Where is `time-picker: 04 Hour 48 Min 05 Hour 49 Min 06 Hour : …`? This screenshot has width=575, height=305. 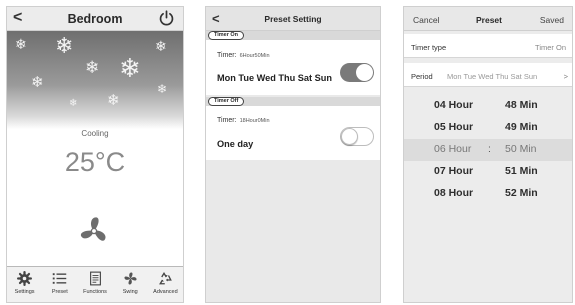
time-picker: 04 Hour 48 Min 05 Hour 49 Min 06 Hour : … is located at coordinates (488, 151).